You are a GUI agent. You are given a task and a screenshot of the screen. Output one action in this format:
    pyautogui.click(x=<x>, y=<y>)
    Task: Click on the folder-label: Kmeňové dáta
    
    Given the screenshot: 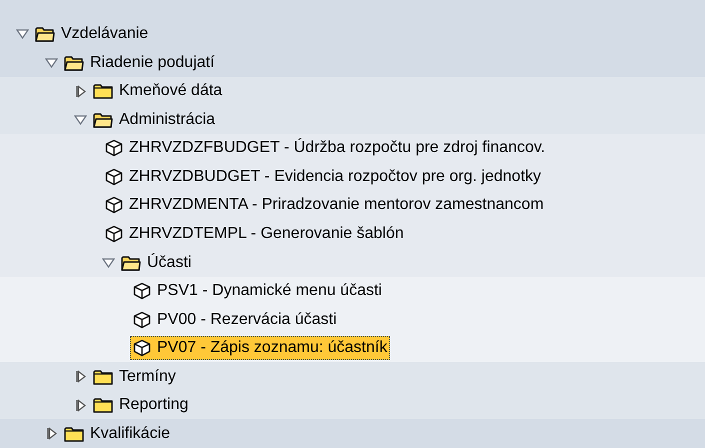 What is the action you would take?
    pyautogui.click(x=170, y=91)
    